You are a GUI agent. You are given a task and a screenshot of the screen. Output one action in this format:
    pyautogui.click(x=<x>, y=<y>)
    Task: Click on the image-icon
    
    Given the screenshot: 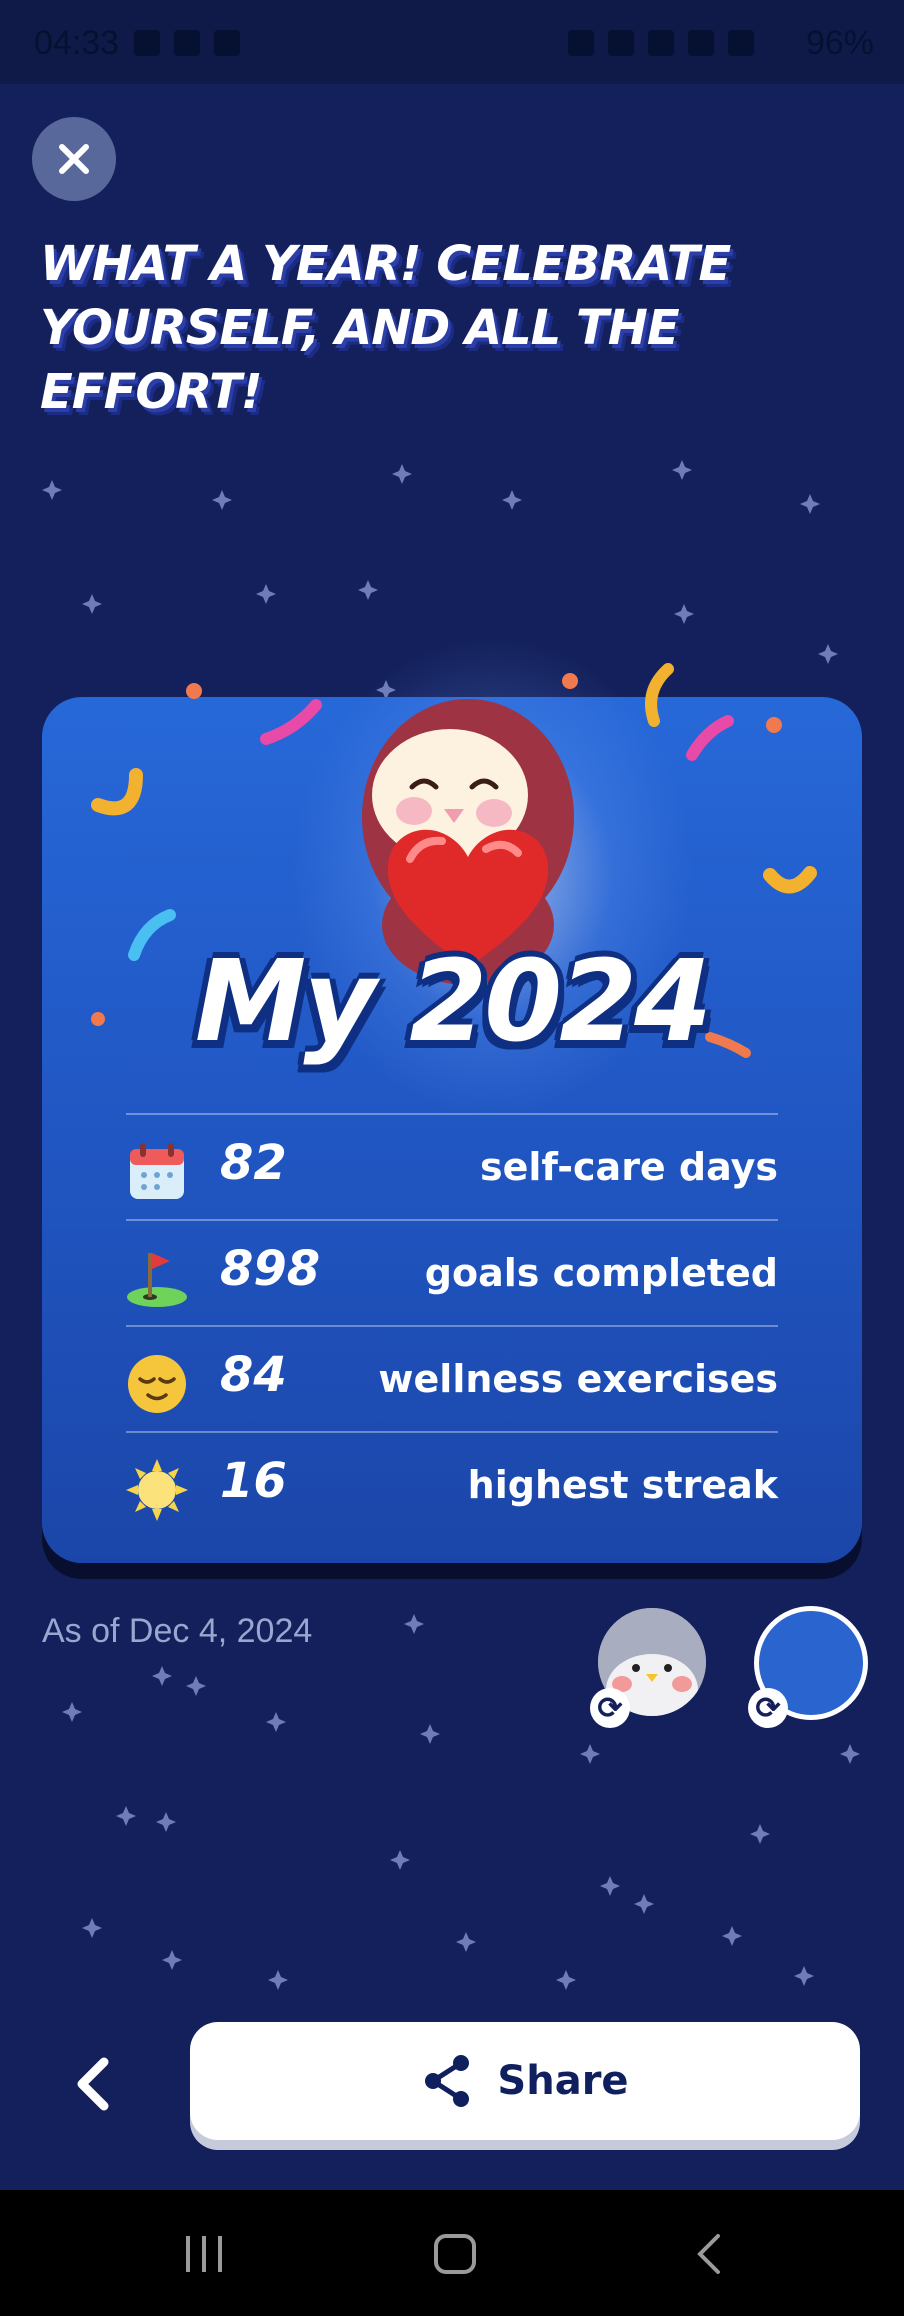 What is the action you would take?
    pyautogui.click(x=147, y=43)
    